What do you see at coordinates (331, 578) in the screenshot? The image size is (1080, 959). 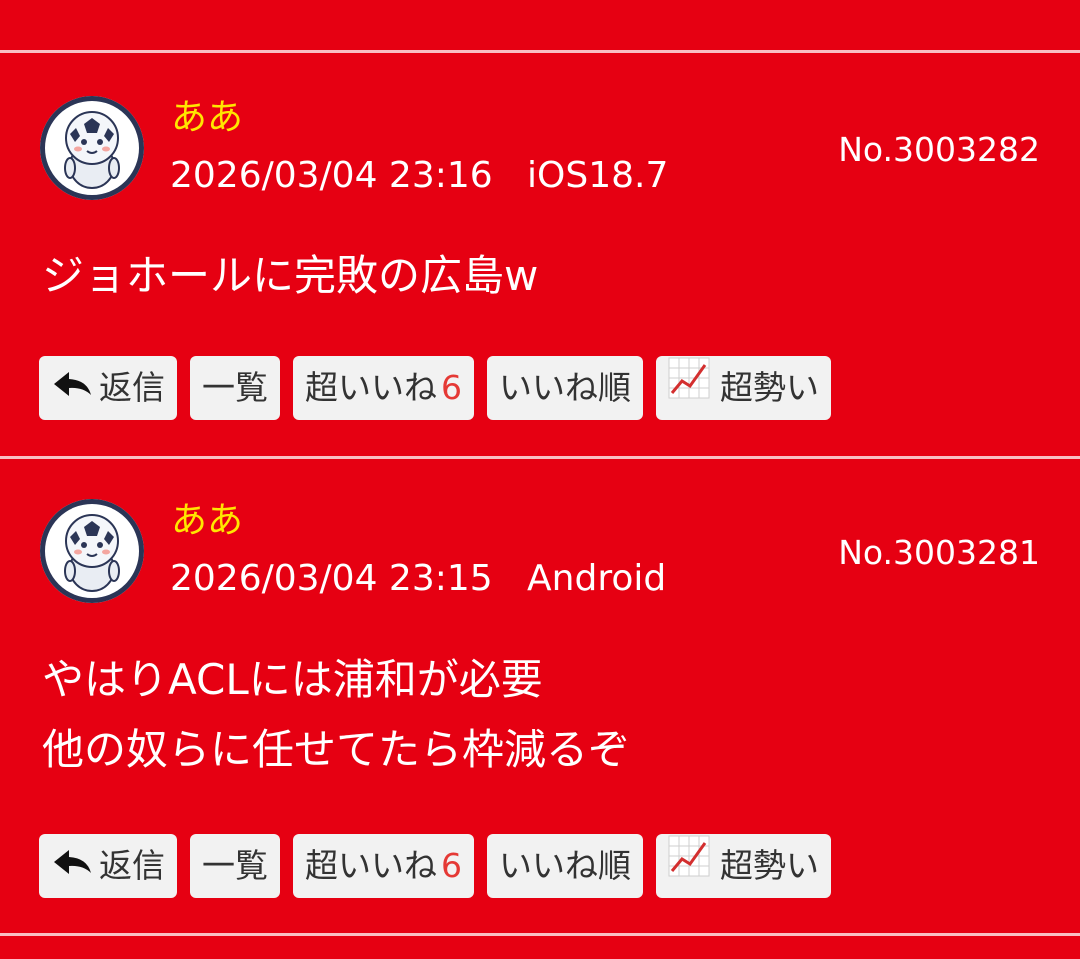 I see `post-datetime: 2026/03/04 23:15` at bounding box center [331, 578].